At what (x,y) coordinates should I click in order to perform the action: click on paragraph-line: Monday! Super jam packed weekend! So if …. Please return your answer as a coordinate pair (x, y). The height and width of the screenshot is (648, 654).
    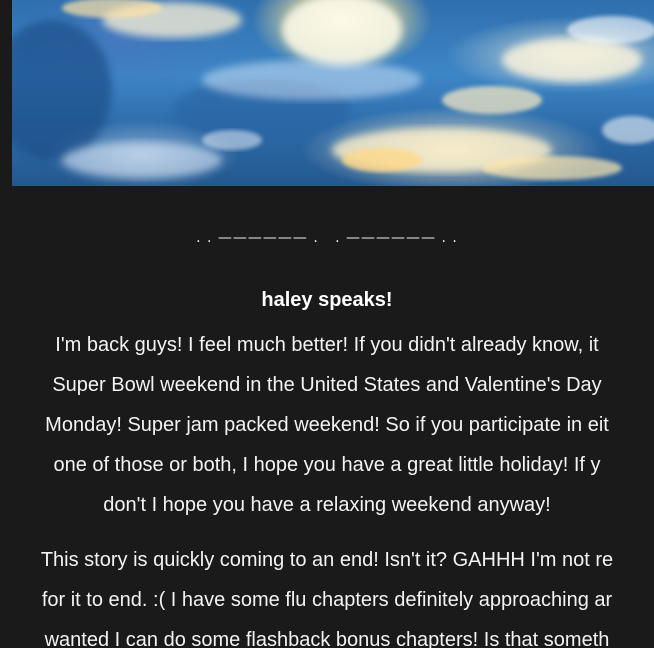
    Looking at the image, I should click on (327, 425).